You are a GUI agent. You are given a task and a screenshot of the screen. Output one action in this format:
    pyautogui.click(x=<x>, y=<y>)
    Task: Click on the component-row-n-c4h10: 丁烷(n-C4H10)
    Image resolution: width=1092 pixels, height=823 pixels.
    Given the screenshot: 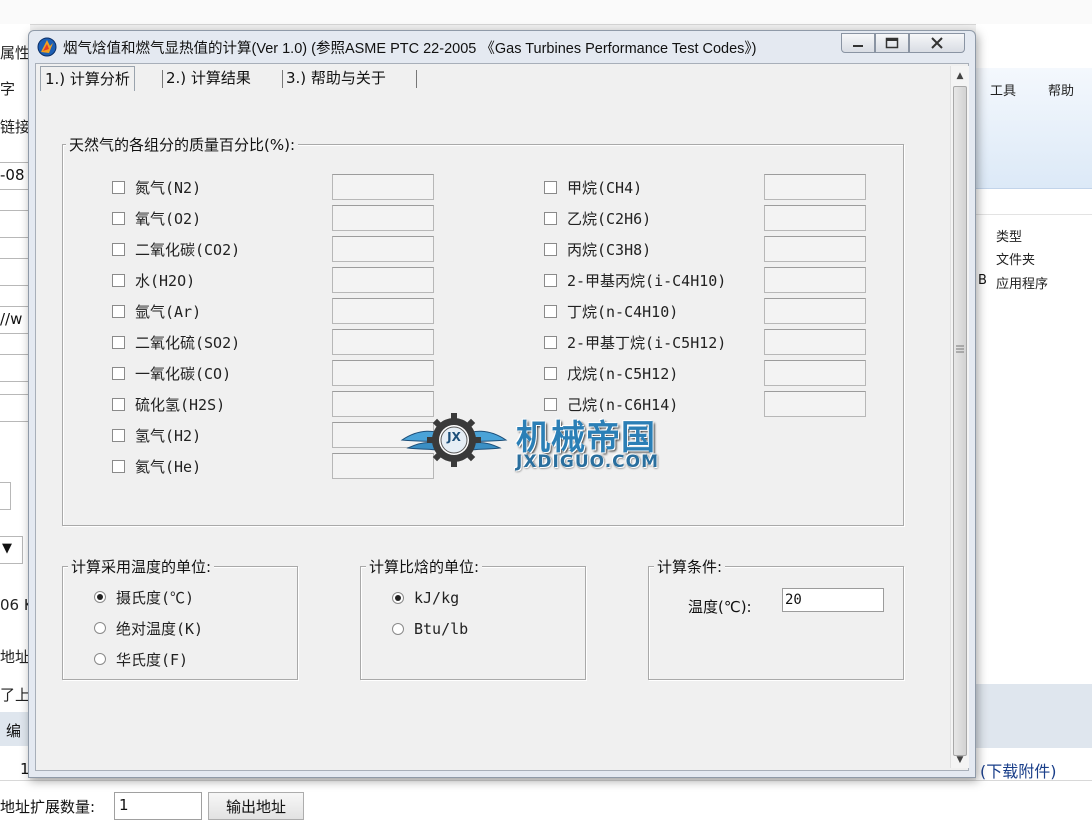 What is the action you would take?
    pyautogui.click(x=611, y=311)
    